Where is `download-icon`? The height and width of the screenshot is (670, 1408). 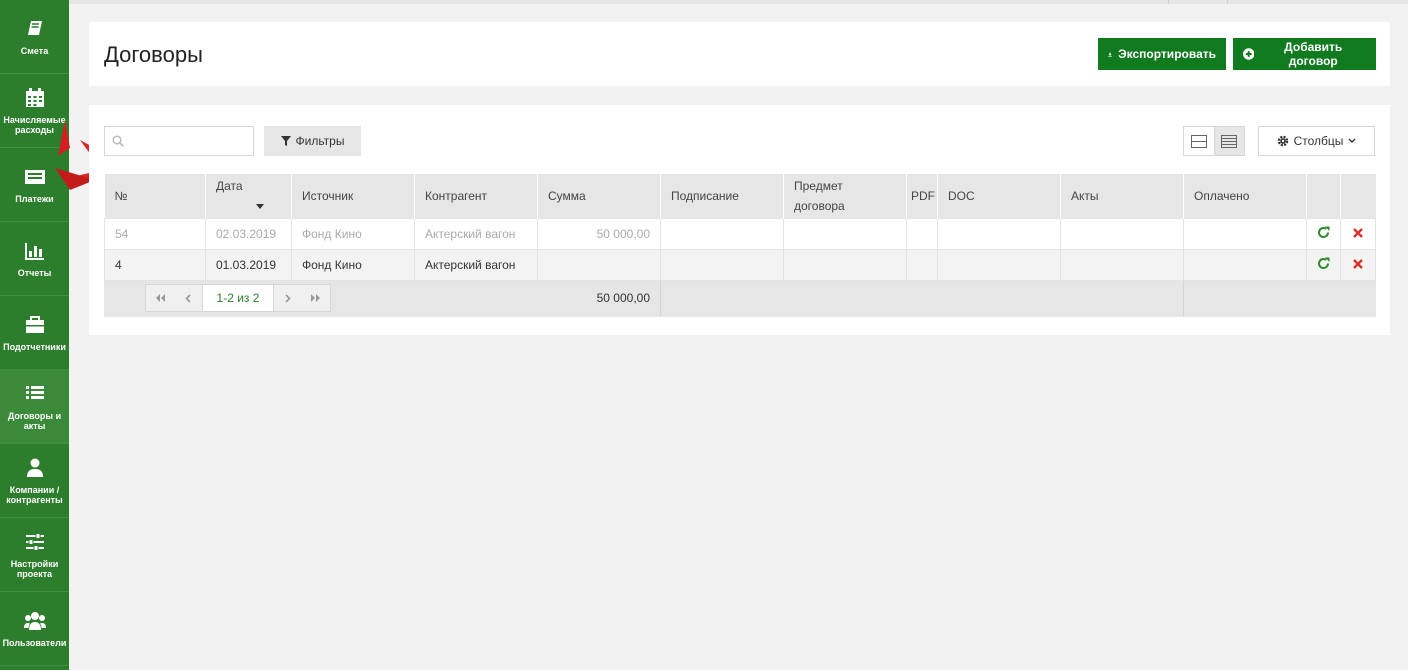
download-icon is located at coordinates (1110, 54).